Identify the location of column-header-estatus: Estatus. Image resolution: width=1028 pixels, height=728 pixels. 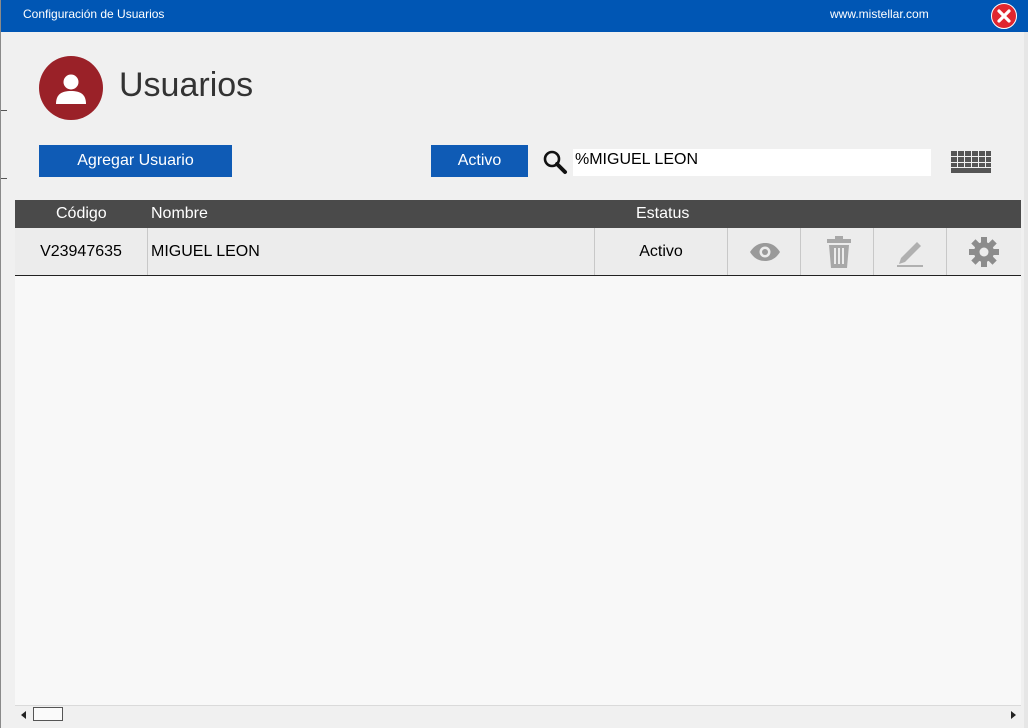
(662, 214).